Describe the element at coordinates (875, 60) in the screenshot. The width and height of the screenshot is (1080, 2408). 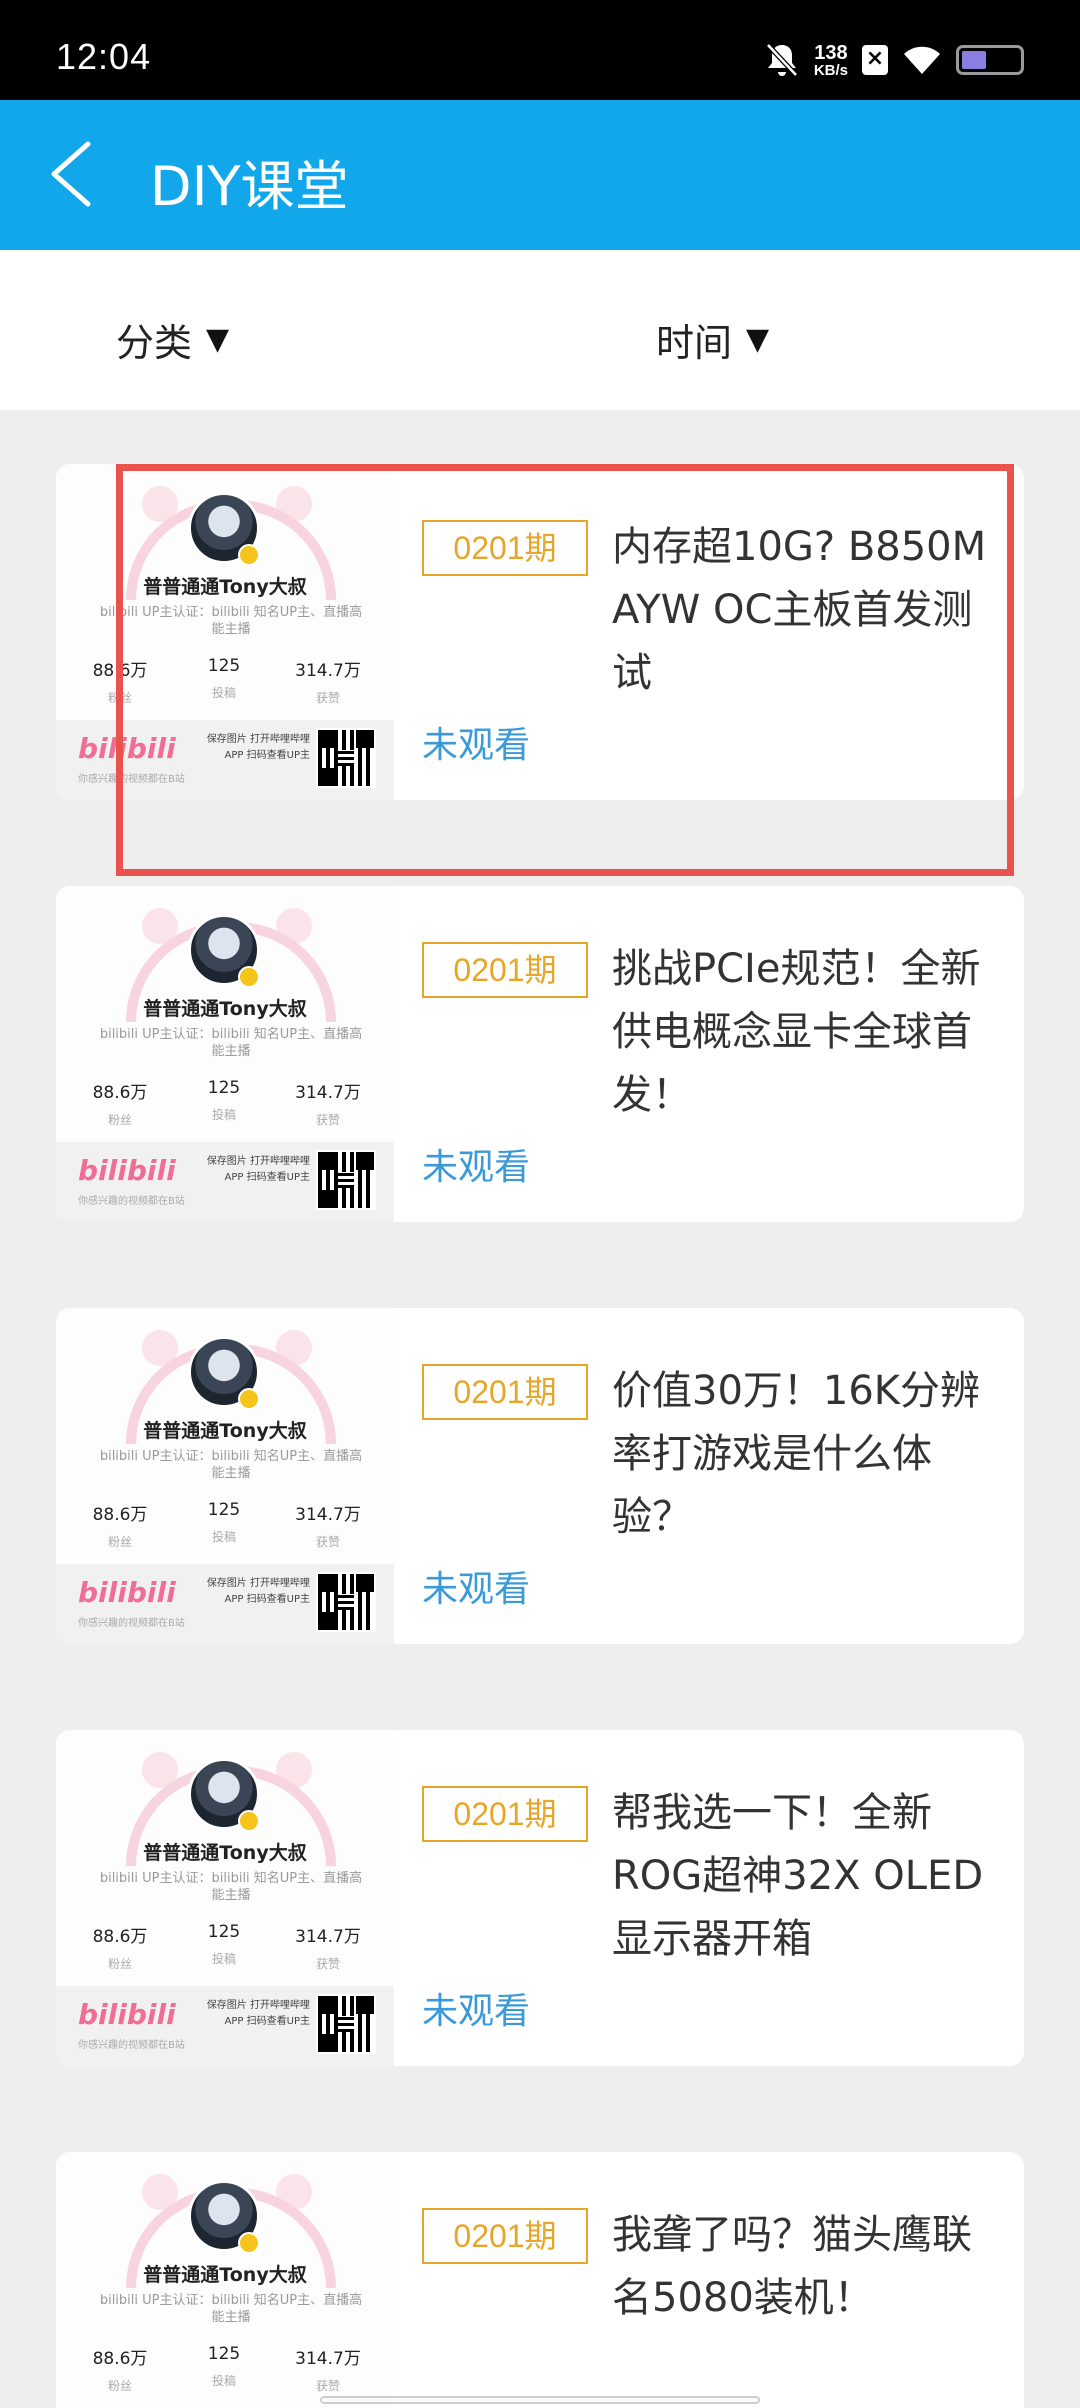
I see `no-sim-icon` at that location.